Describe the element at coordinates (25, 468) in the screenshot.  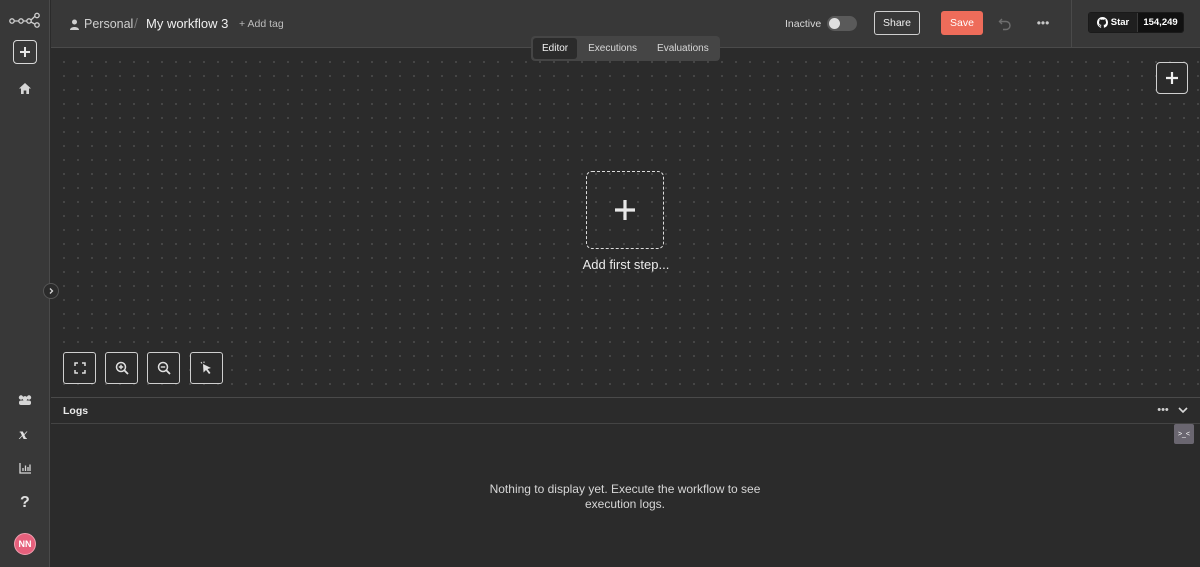
I see `insights-icon` at that location.